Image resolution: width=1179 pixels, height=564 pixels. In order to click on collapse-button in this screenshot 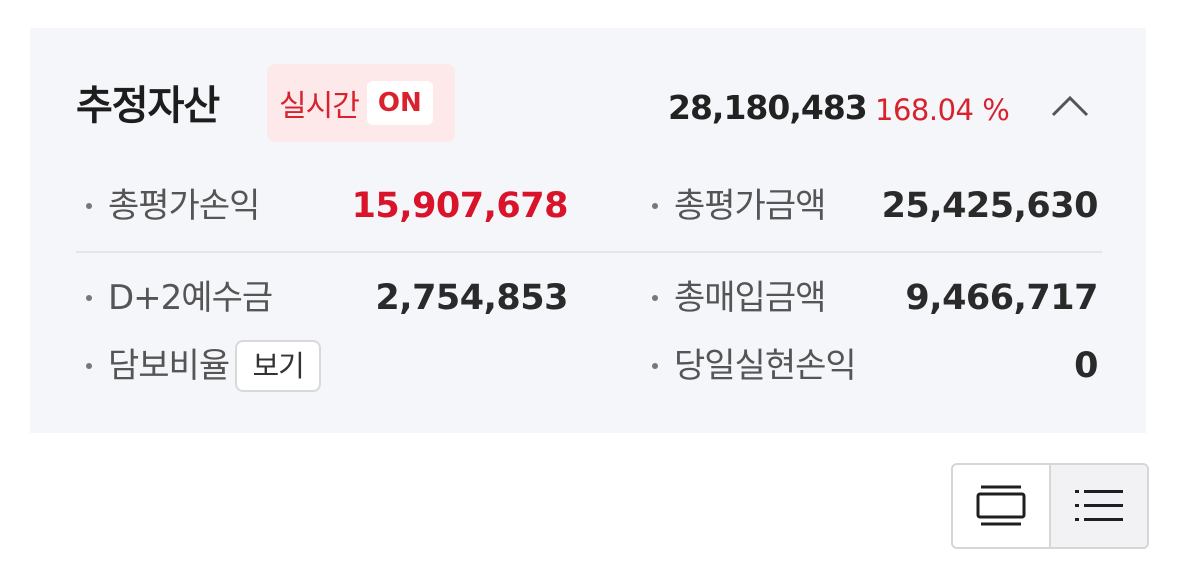, I will do `click(1070, 106)`.